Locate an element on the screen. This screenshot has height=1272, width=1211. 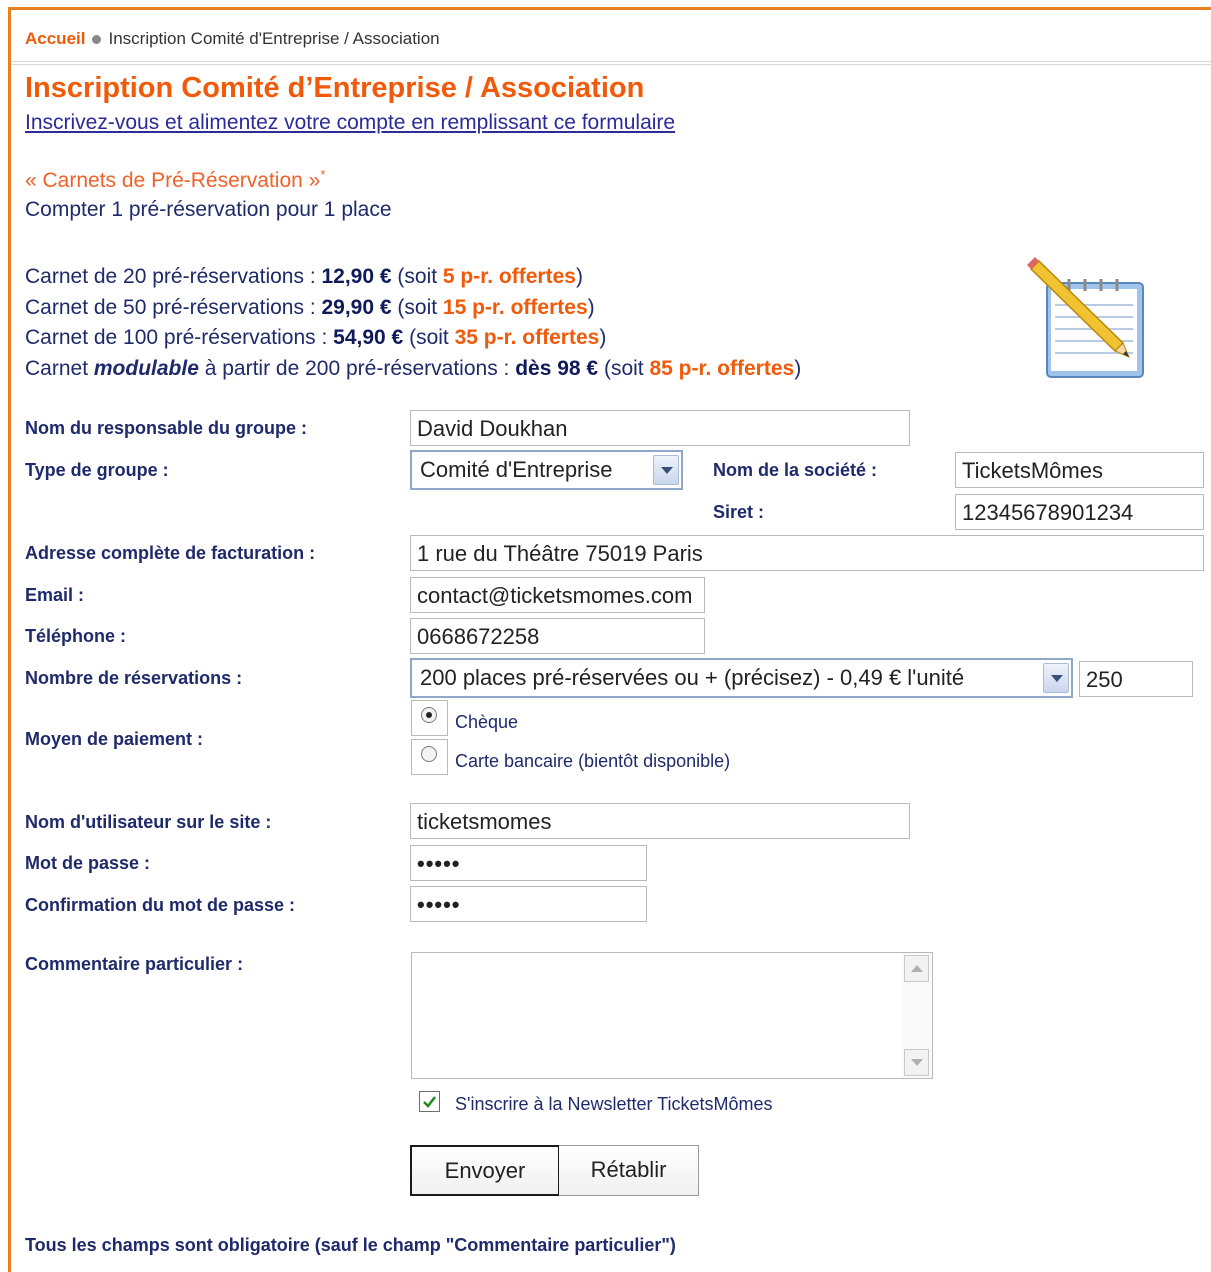
submit-button: Envoyer is located at coordinates (485, 1170).